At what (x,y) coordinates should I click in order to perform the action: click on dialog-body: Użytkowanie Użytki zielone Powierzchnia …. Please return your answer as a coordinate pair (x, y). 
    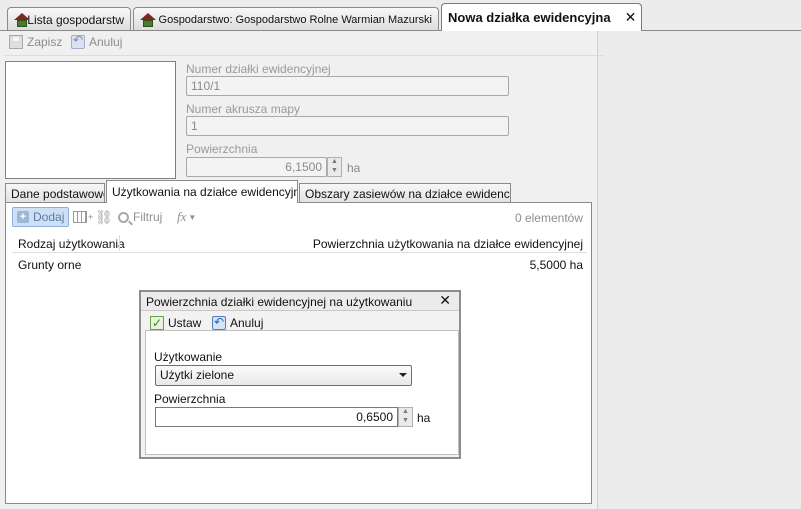
    Looking at the image, I should click on (302, 392).